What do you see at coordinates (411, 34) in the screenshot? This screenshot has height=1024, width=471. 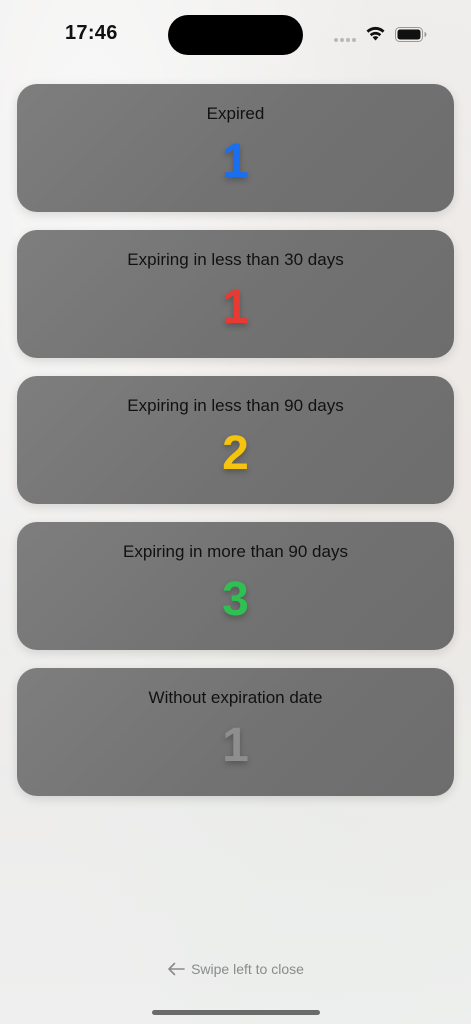 I see `battery-icon` at bounding box center [411, 34].